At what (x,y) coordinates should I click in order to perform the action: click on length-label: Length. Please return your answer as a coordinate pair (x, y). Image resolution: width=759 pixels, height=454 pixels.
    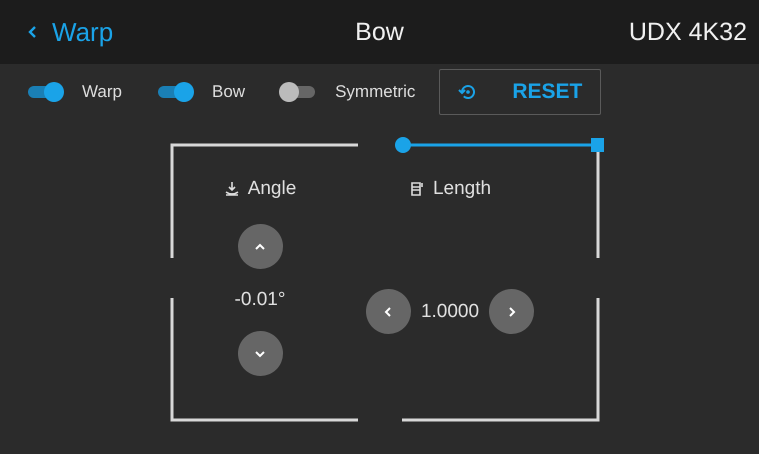
    Looking at the image, I should click on (462, 189).